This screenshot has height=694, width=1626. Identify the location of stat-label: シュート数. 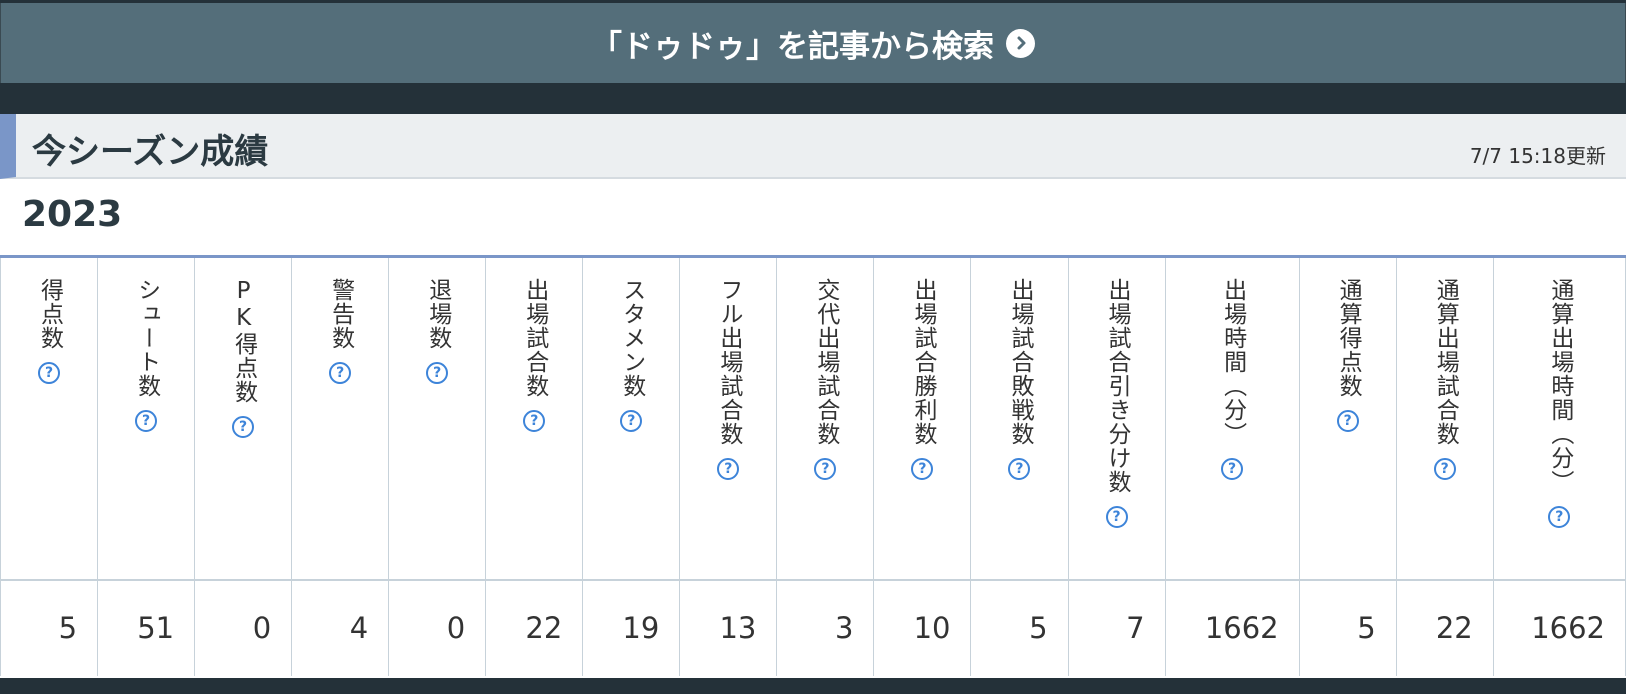
(146, 338).